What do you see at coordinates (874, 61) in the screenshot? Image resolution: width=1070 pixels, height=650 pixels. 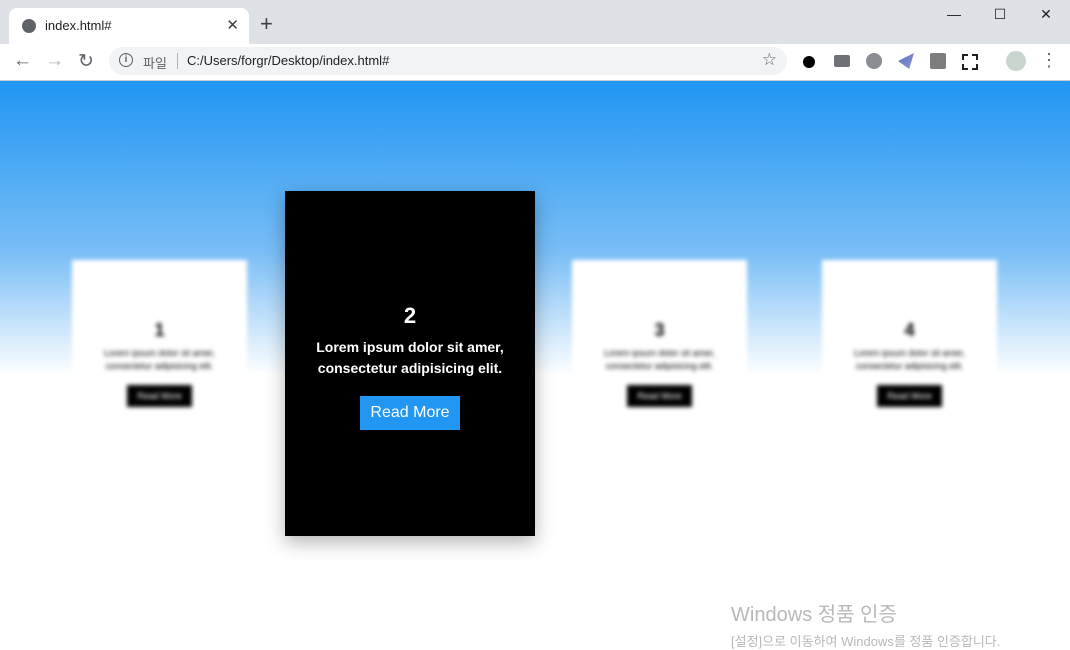 I see `compass-extension-icon` at bounding box center [874, 61].